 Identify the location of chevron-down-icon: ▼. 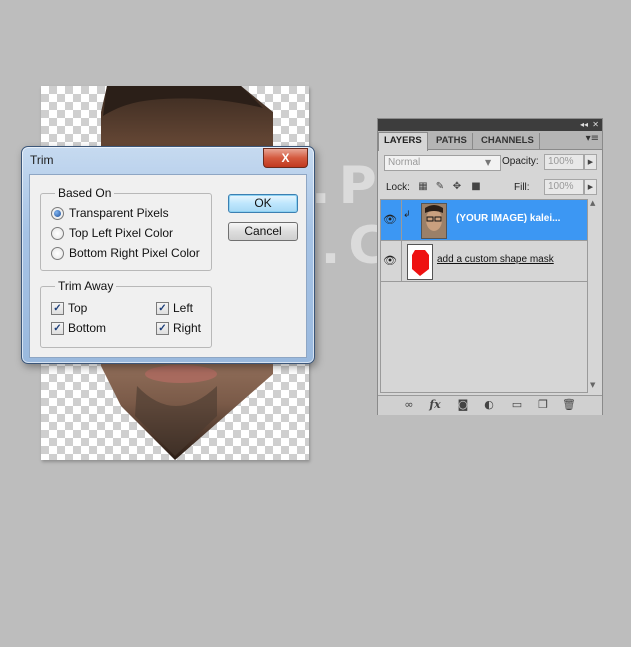
(488, 163).